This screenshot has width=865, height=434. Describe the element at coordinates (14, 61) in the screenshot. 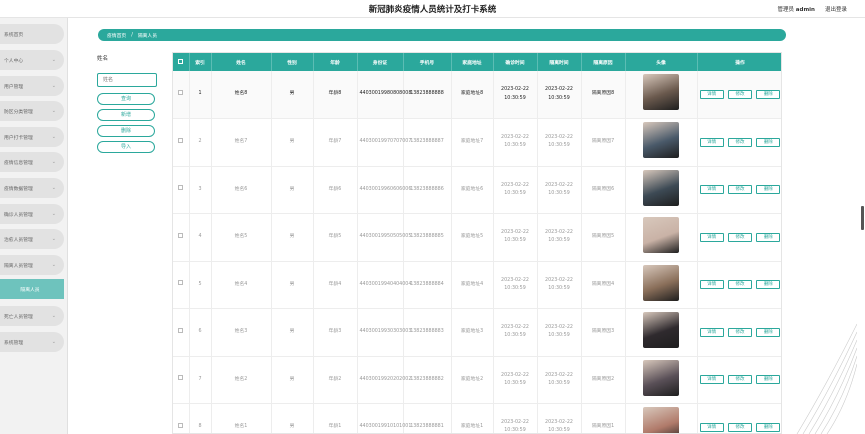

I see `sidebar-item-label: 个人中心` at that location.